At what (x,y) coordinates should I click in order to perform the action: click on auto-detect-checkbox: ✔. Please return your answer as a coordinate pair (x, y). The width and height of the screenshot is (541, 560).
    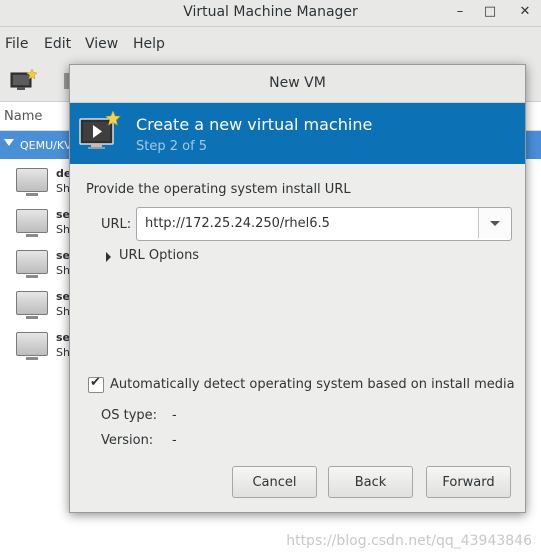
    Looking at the image, I should click on (96, 384).